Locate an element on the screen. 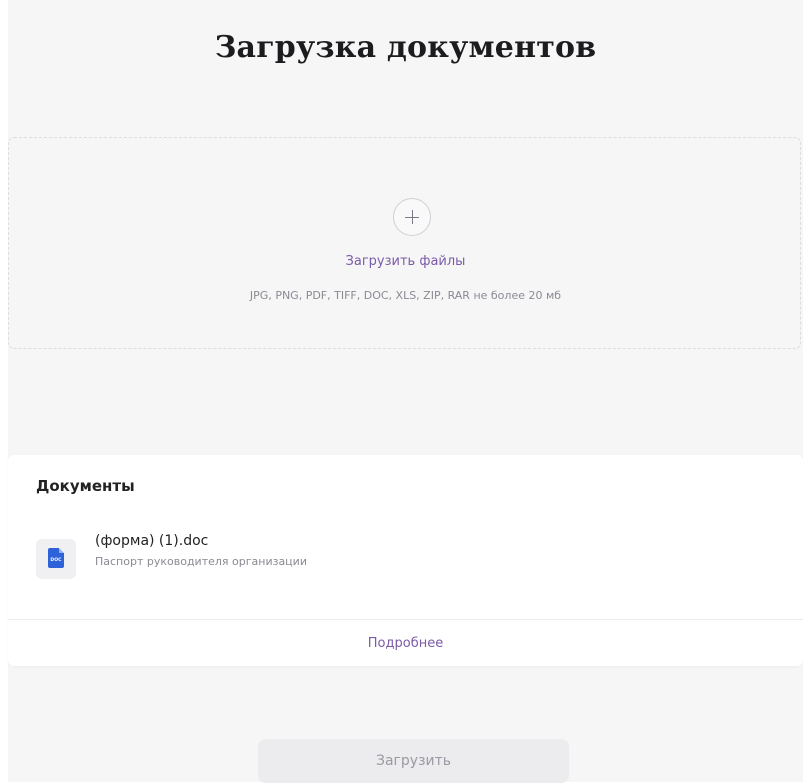 This screenshot has width=803, height=783. doc-file-icon-label: DOC is located at coordinates (56, 560).